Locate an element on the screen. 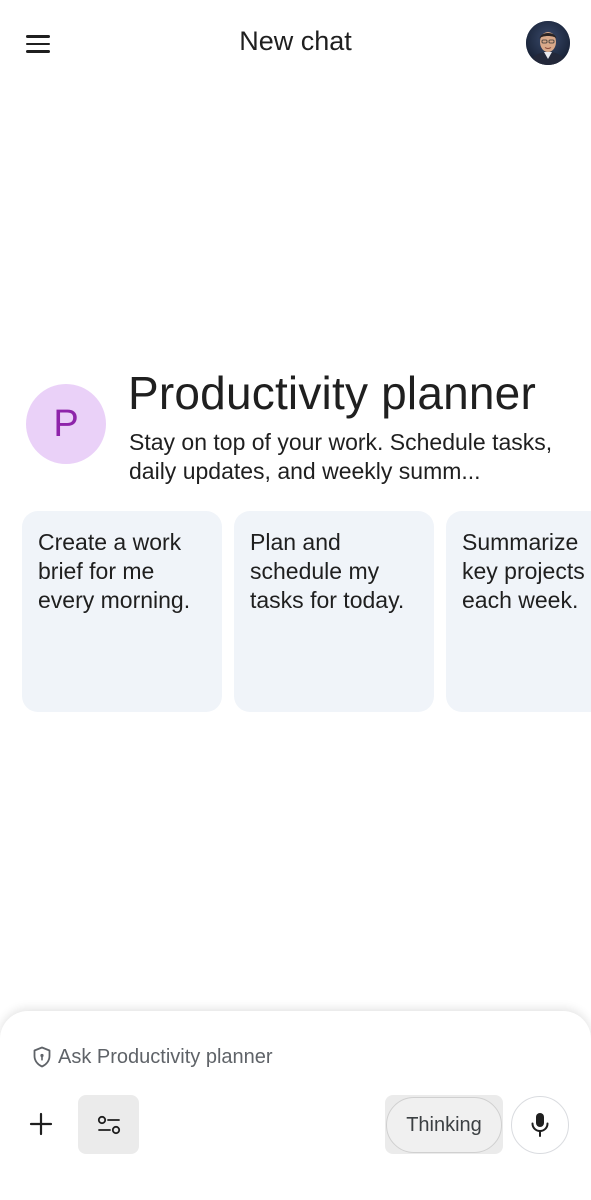 The image size is (591, 1200). suggestion-card: Plan and schedule my tasks for today. is located at coordinates (334, 611).